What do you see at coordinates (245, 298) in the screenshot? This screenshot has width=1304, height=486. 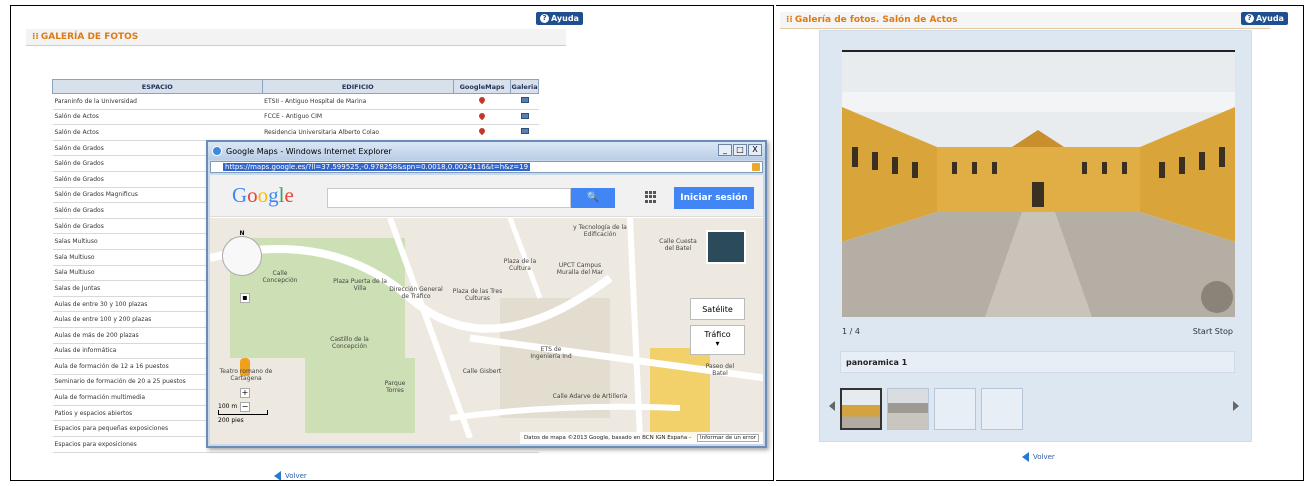 I see `zoom-button: ▪` at bounding box center [245, 298].